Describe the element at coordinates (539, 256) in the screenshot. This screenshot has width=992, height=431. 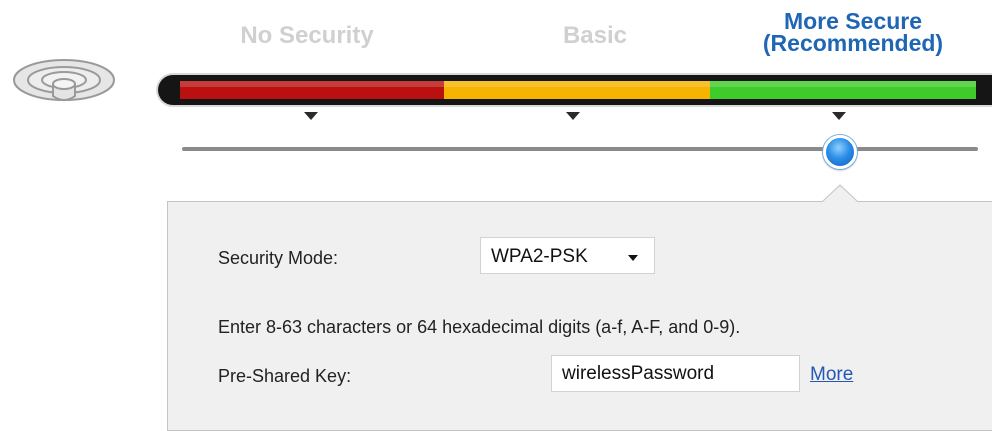
I see `security-mode-value: WPA2-PSK` at that location.